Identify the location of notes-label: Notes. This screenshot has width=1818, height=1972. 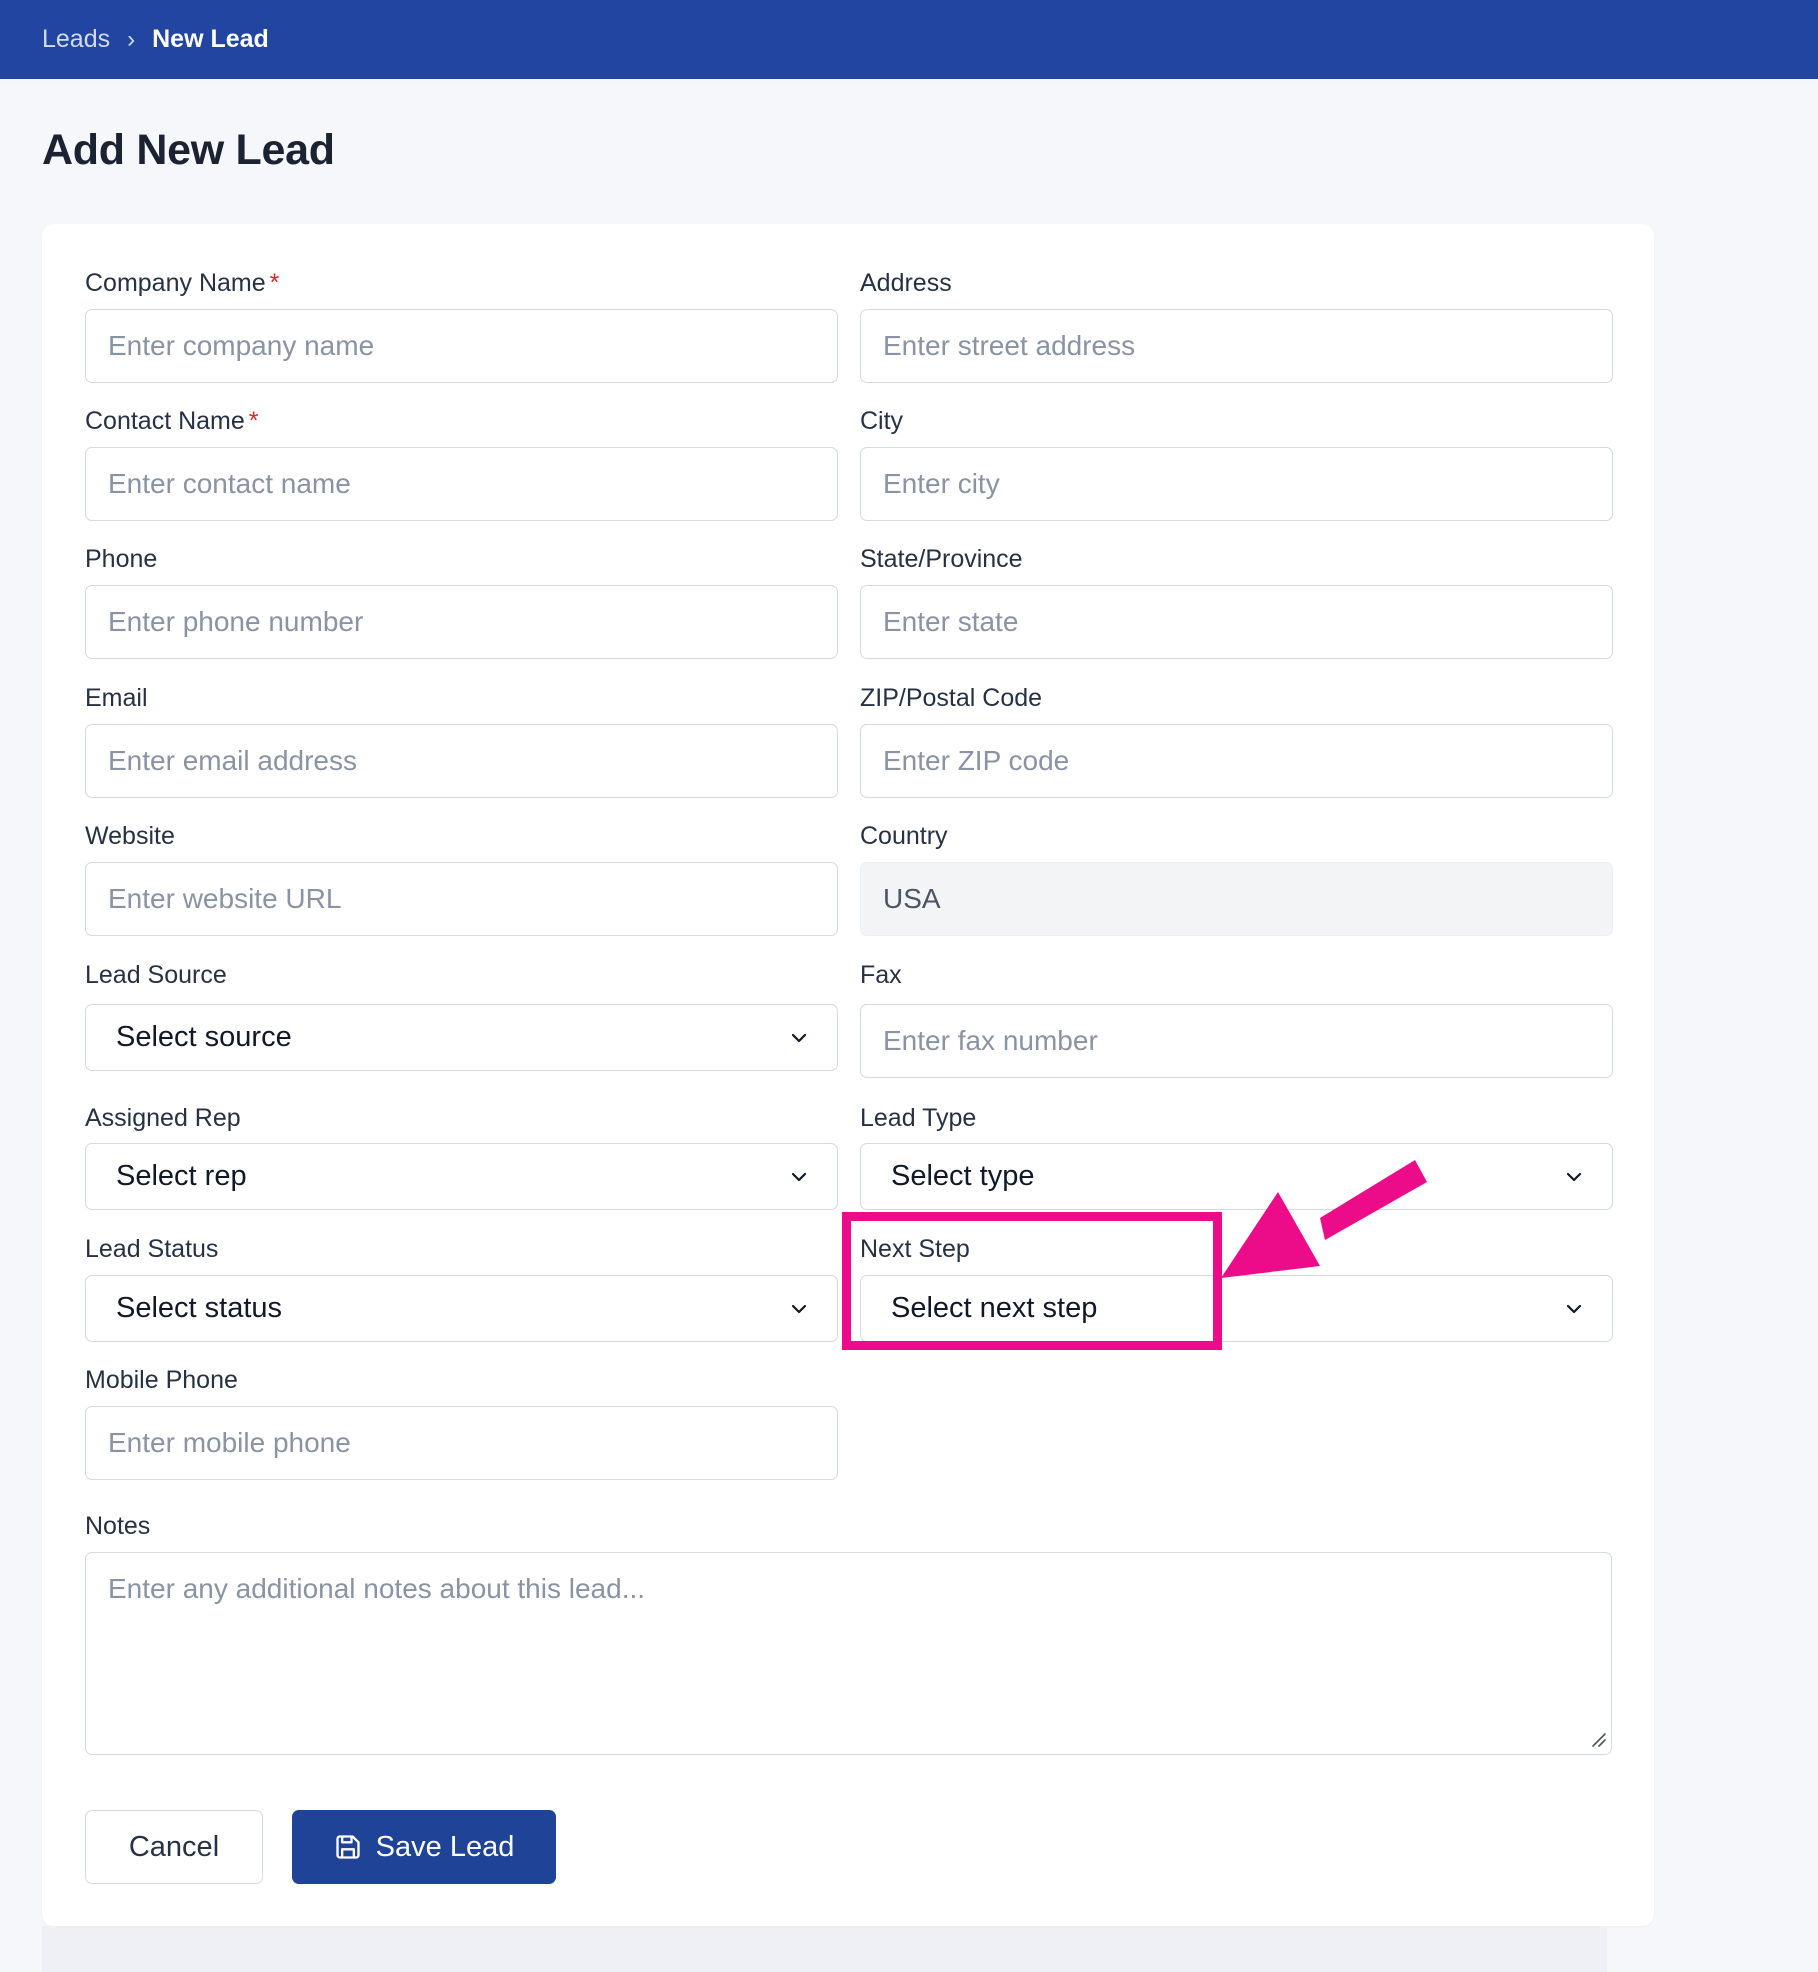
(118, 1526).